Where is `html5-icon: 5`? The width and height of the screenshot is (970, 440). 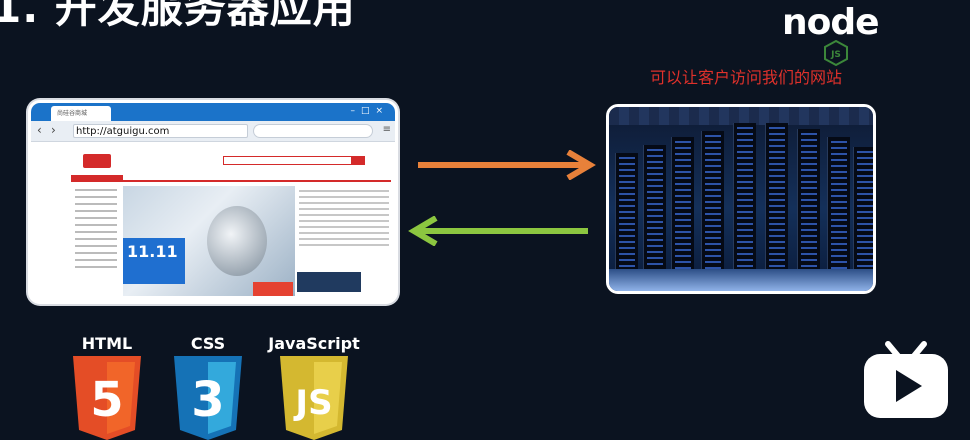
html5-icon: 5 is located at coordinates (107, 398).